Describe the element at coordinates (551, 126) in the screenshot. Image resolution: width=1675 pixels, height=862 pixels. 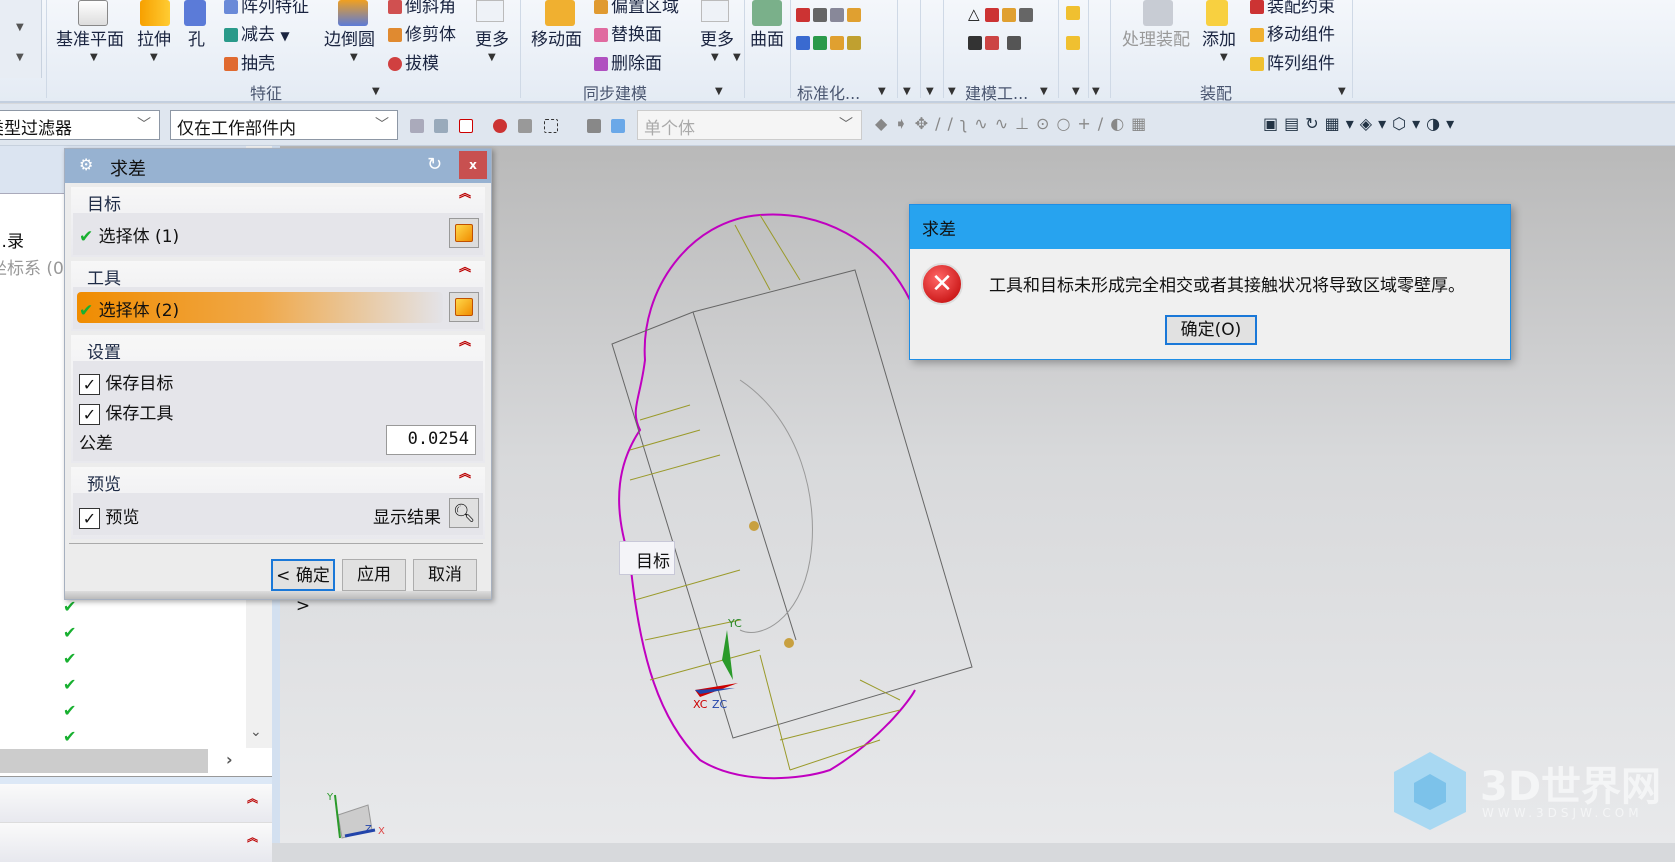
I see `box-select-icon` at that location.